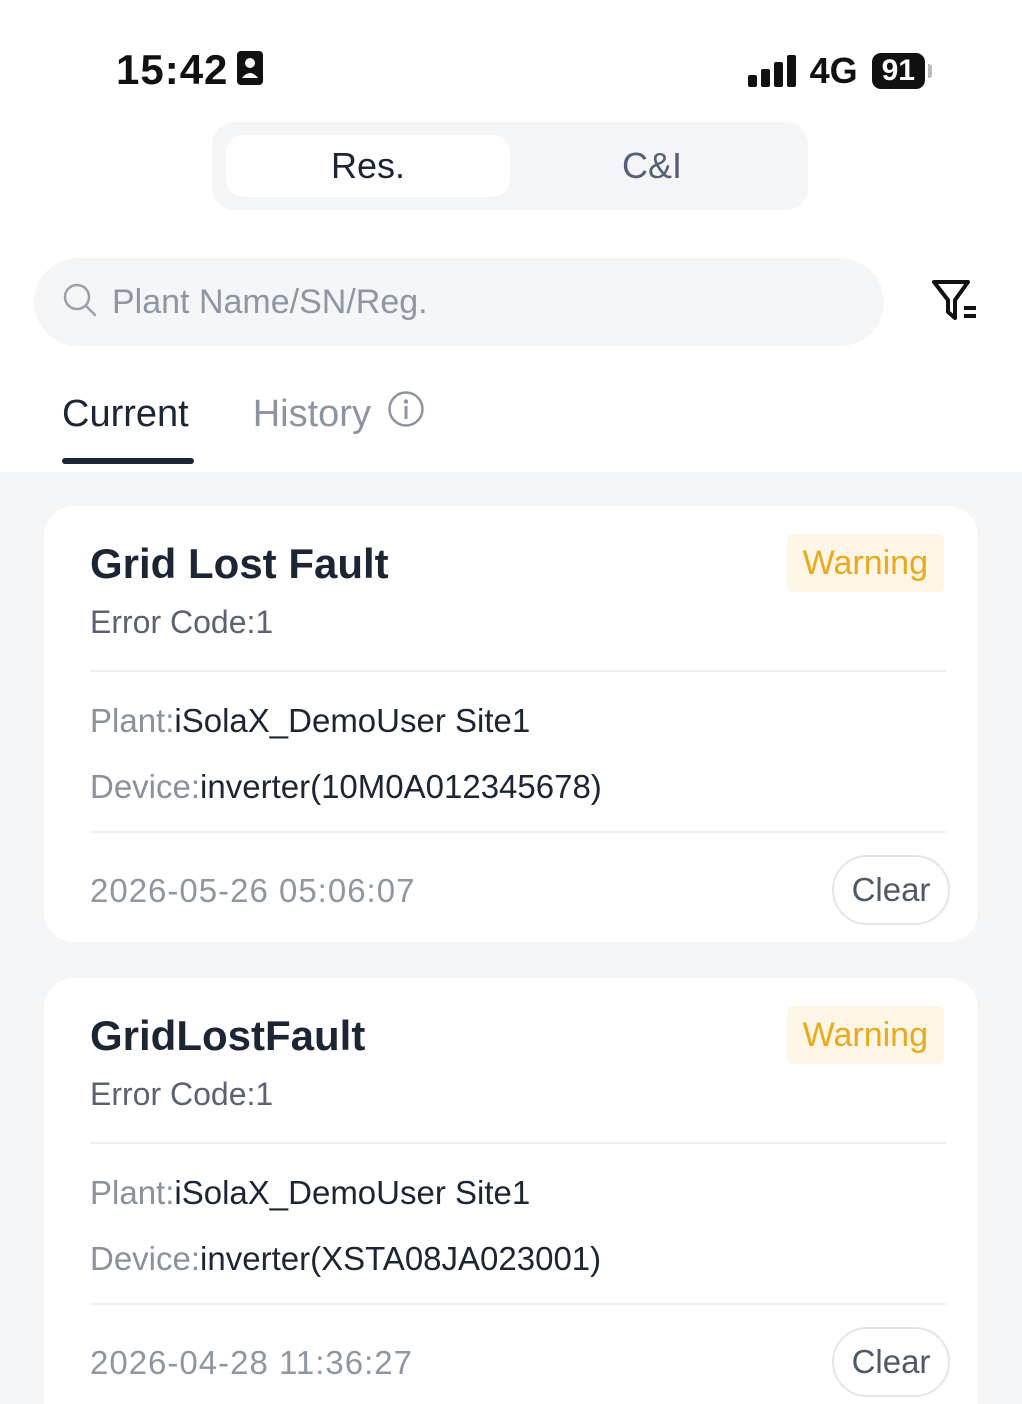 The width and height of the screenshot is (1022, 1404). What do you see at coordinates (243, 414) in the screenshot?
I see `alarm-tabs: Current History` at bounding box center [243, 414].